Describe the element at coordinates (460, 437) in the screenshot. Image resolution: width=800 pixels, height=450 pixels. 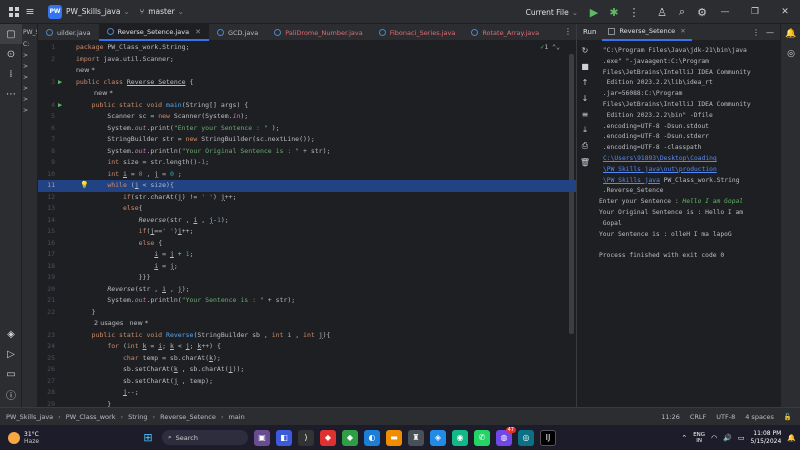
I see `chrome-icon: ◉` at that location.